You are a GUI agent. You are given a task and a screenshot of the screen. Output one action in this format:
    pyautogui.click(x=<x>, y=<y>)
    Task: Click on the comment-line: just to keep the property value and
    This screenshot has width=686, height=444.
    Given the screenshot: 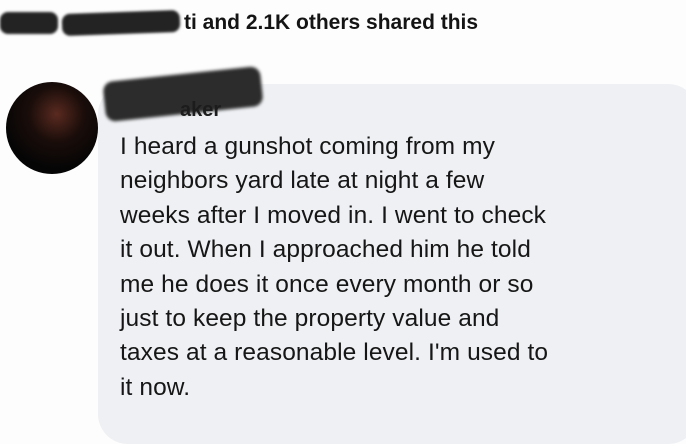 What is the action you would take?
    pyautogui.click(x=310, y=319)
    